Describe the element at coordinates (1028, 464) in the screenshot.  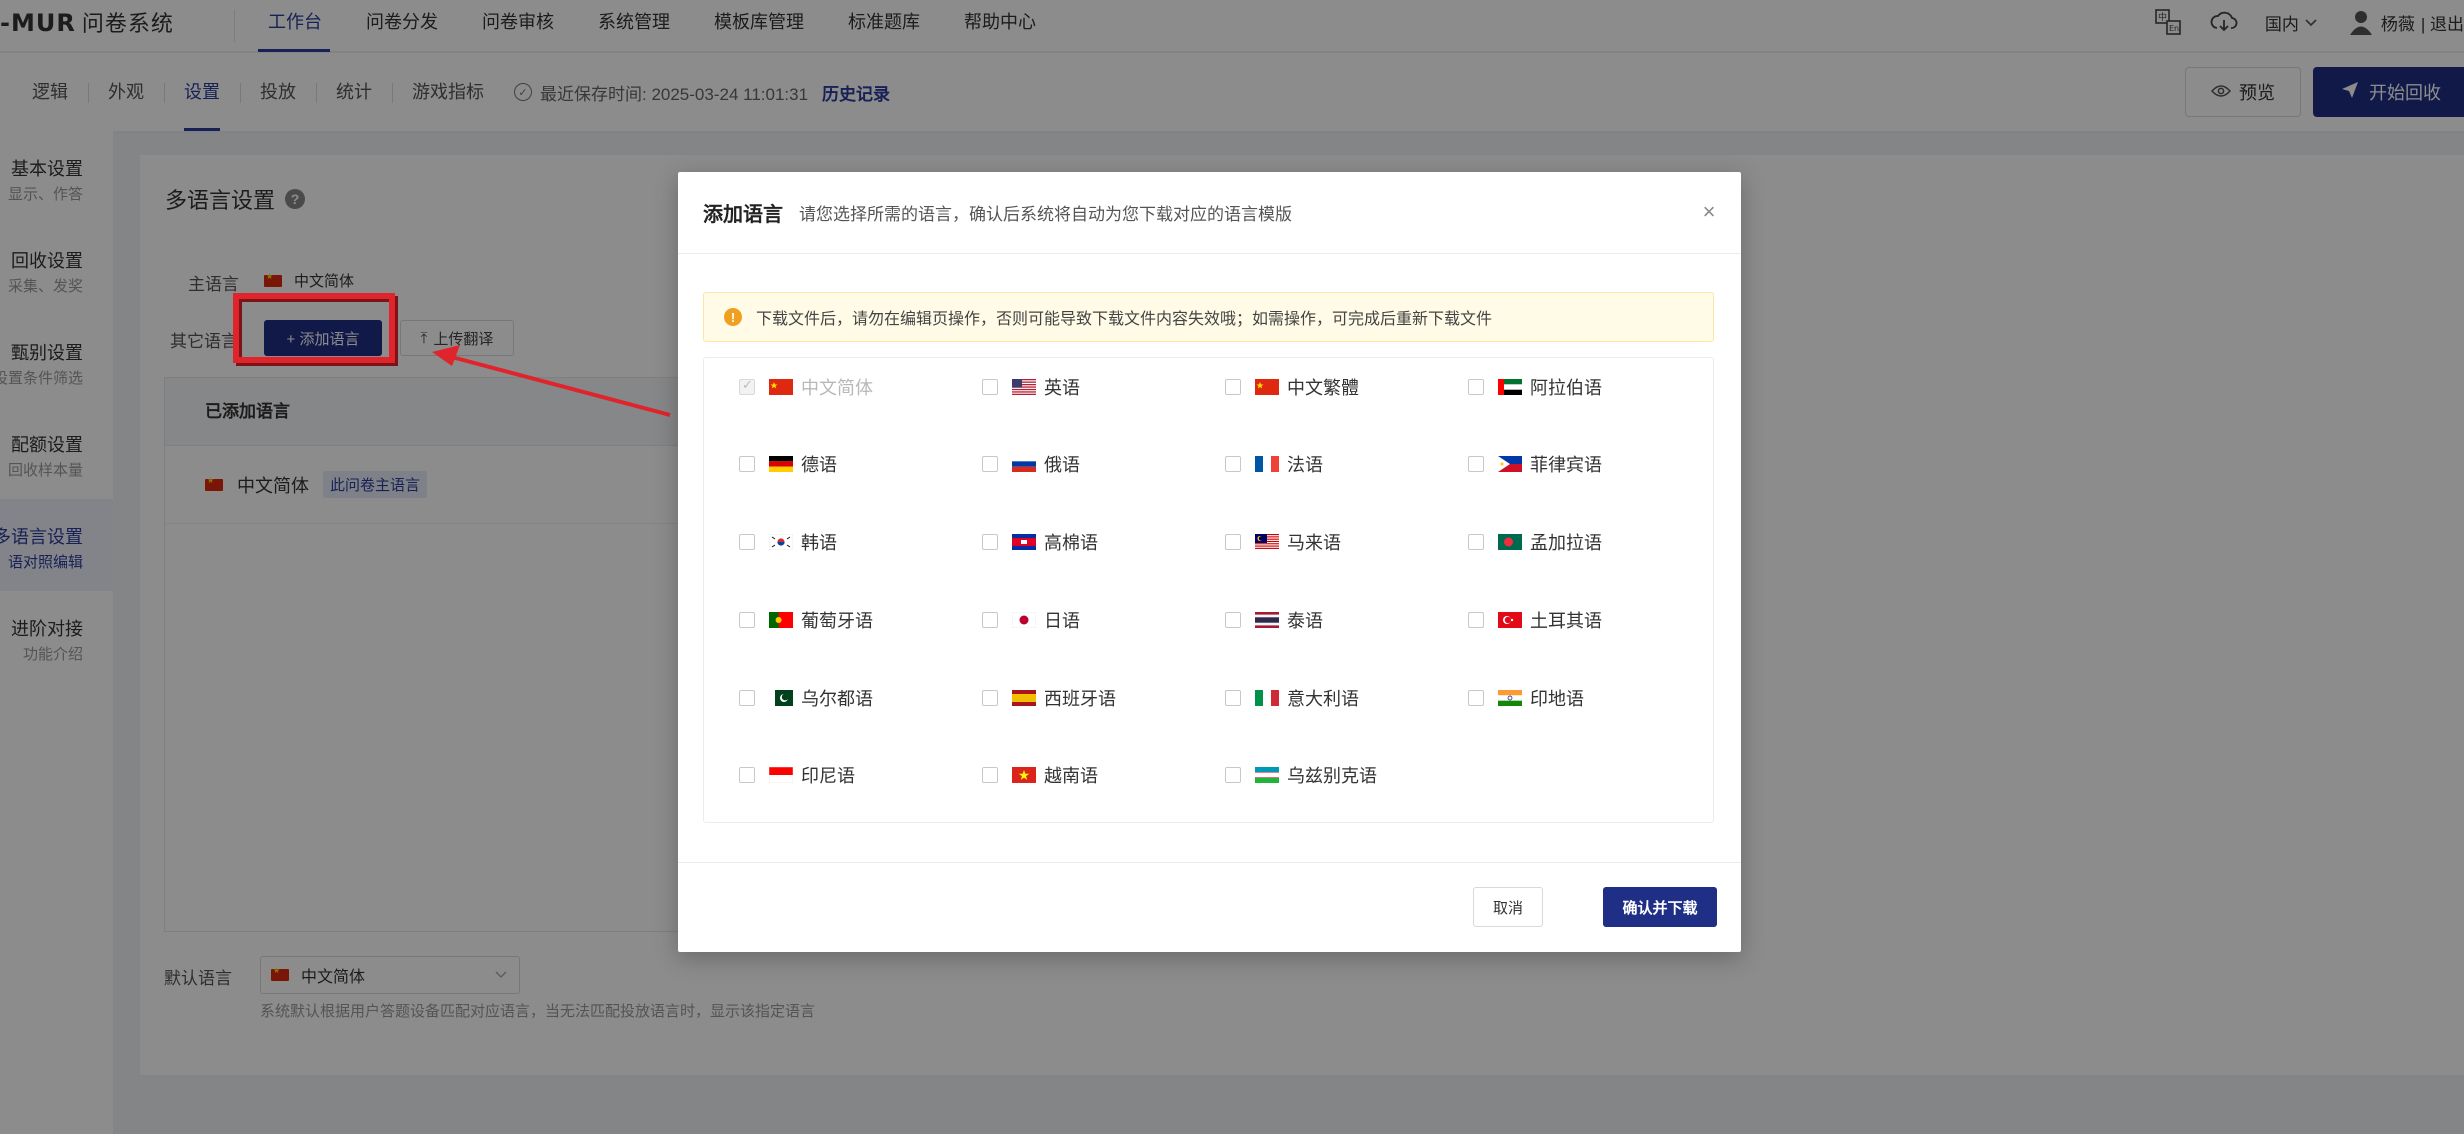
I see `flag-ru-icon` at that location.